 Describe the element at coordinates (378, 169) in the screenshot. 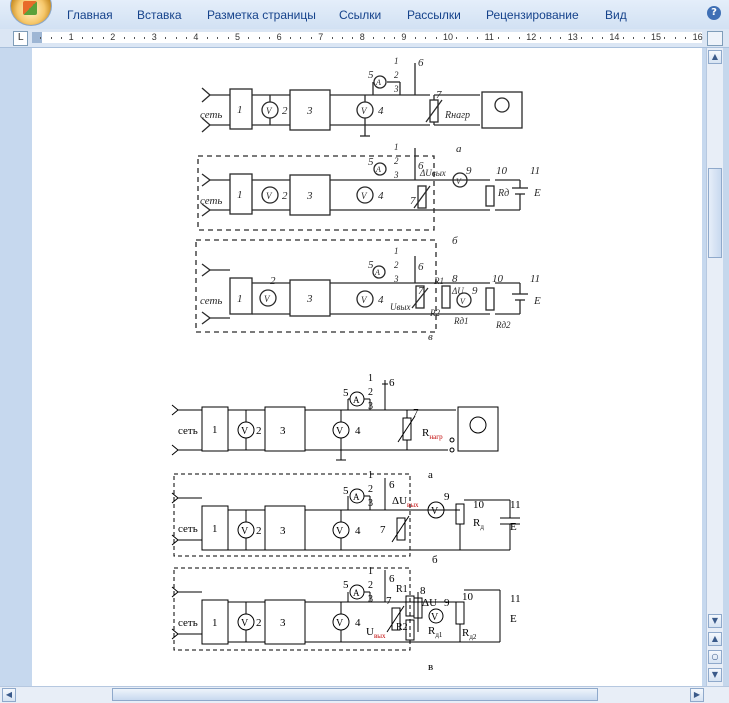

I see `scan-ammeter-b: A` at that location.